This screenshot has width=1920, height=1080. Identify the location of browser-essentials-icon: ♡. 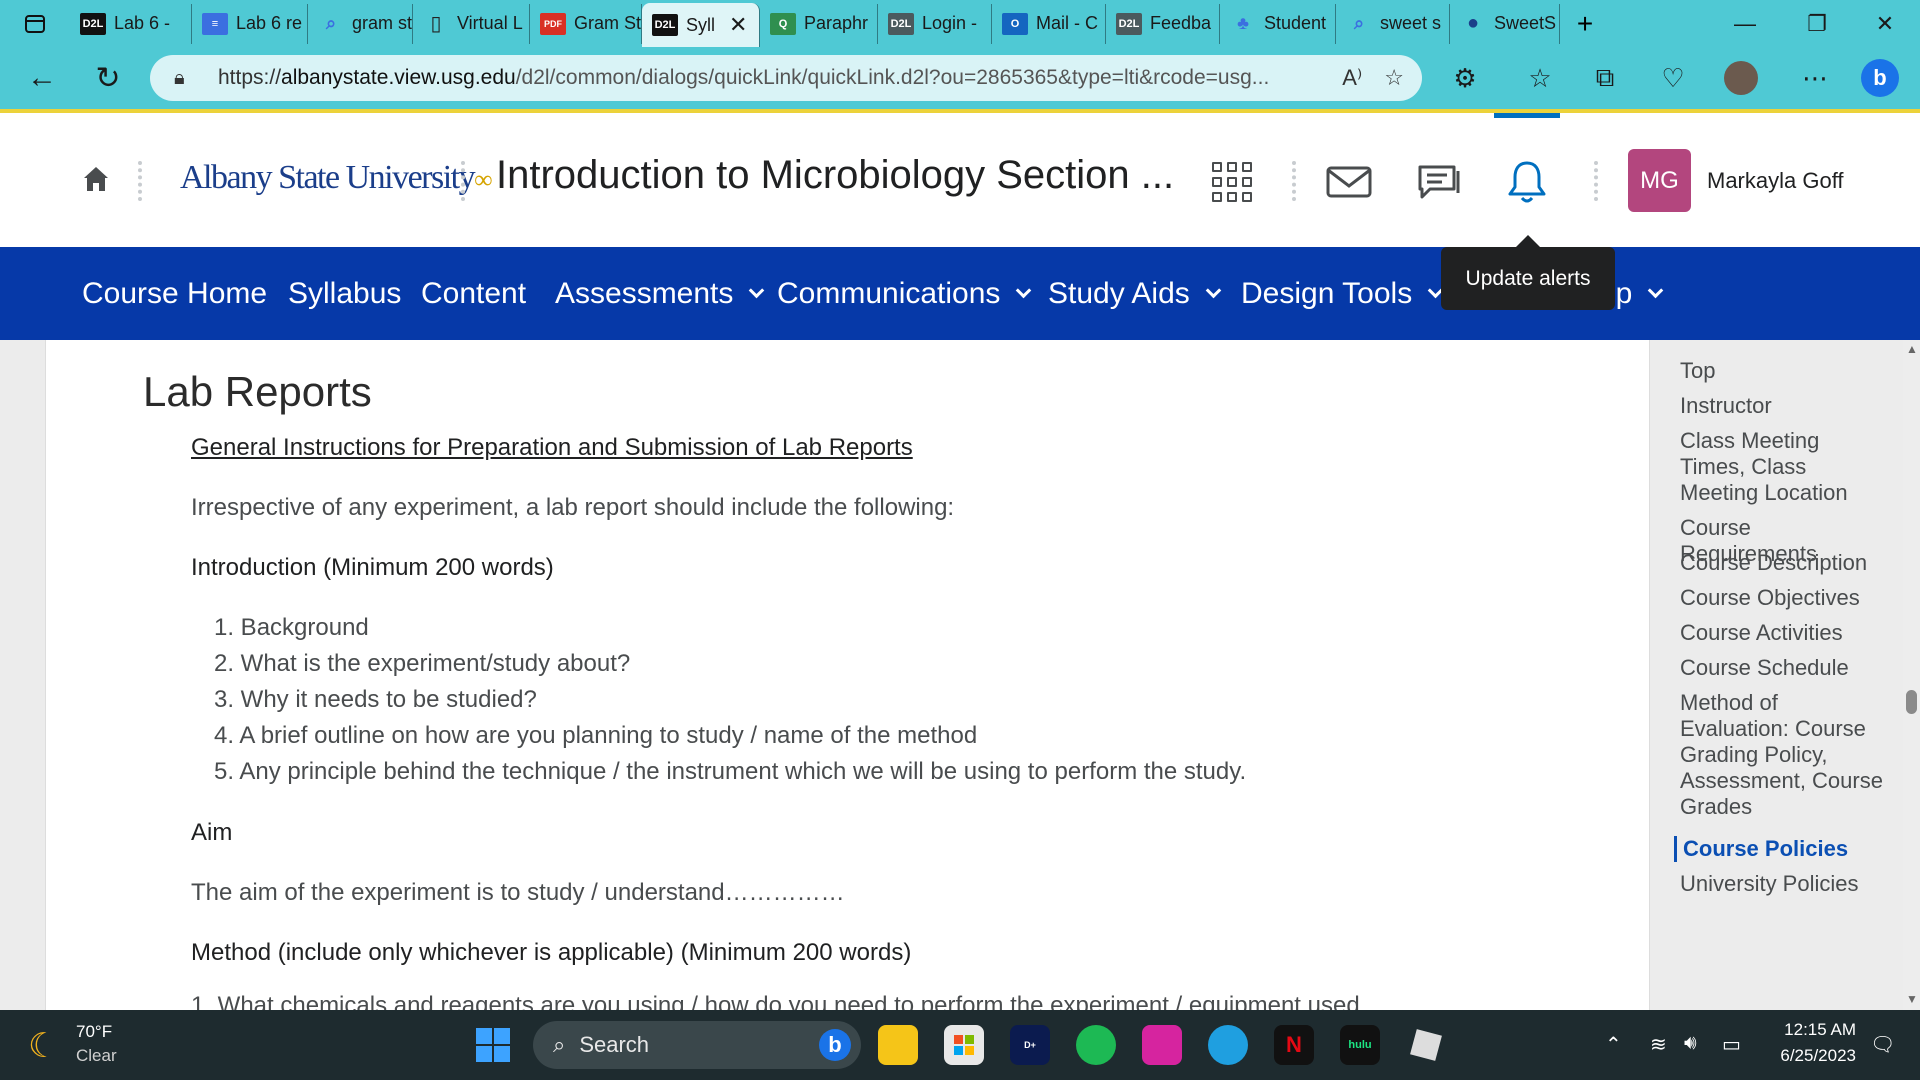
(1673, 78).